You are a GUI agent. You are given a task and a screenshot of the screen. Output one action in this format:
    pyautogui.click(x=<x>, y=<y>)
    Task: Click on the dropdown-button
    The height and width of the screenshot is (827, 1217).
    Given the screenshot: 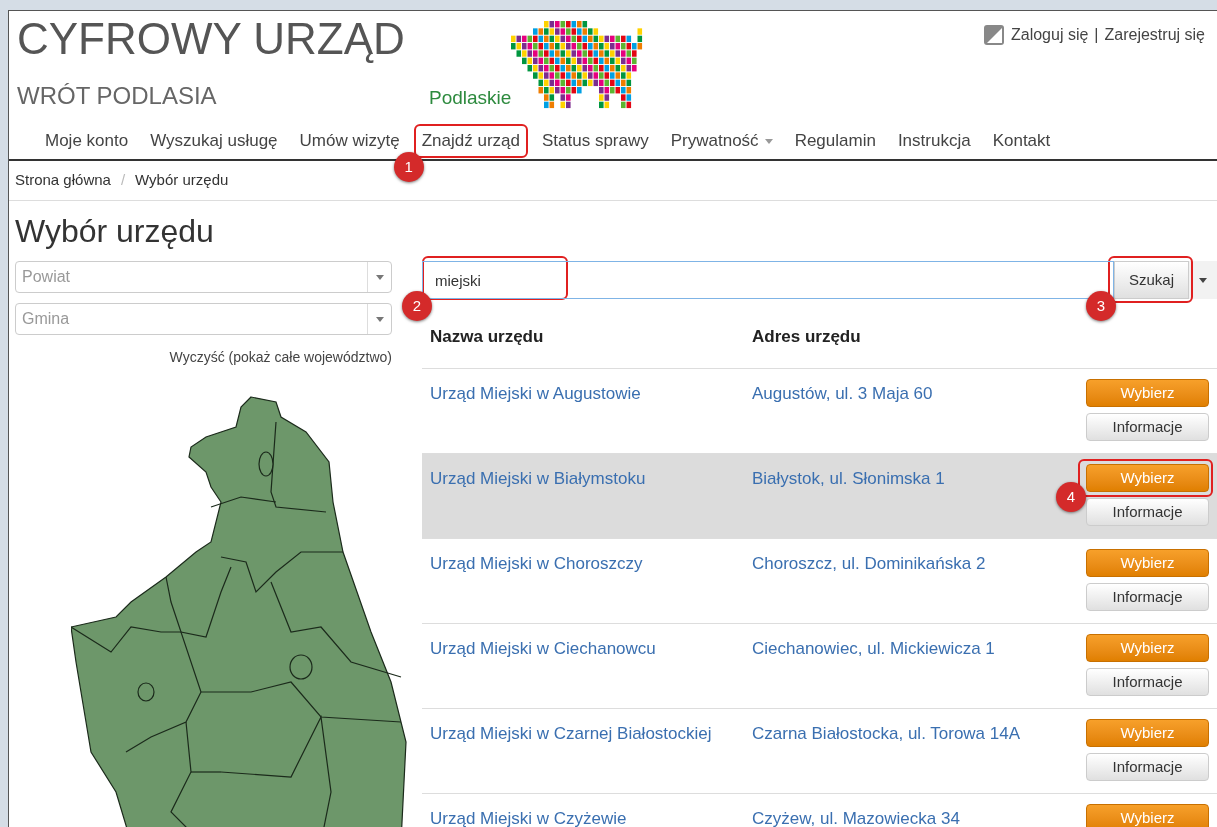 What is the action you would take?
    pyautogui.click(x=1203, y=280)
    